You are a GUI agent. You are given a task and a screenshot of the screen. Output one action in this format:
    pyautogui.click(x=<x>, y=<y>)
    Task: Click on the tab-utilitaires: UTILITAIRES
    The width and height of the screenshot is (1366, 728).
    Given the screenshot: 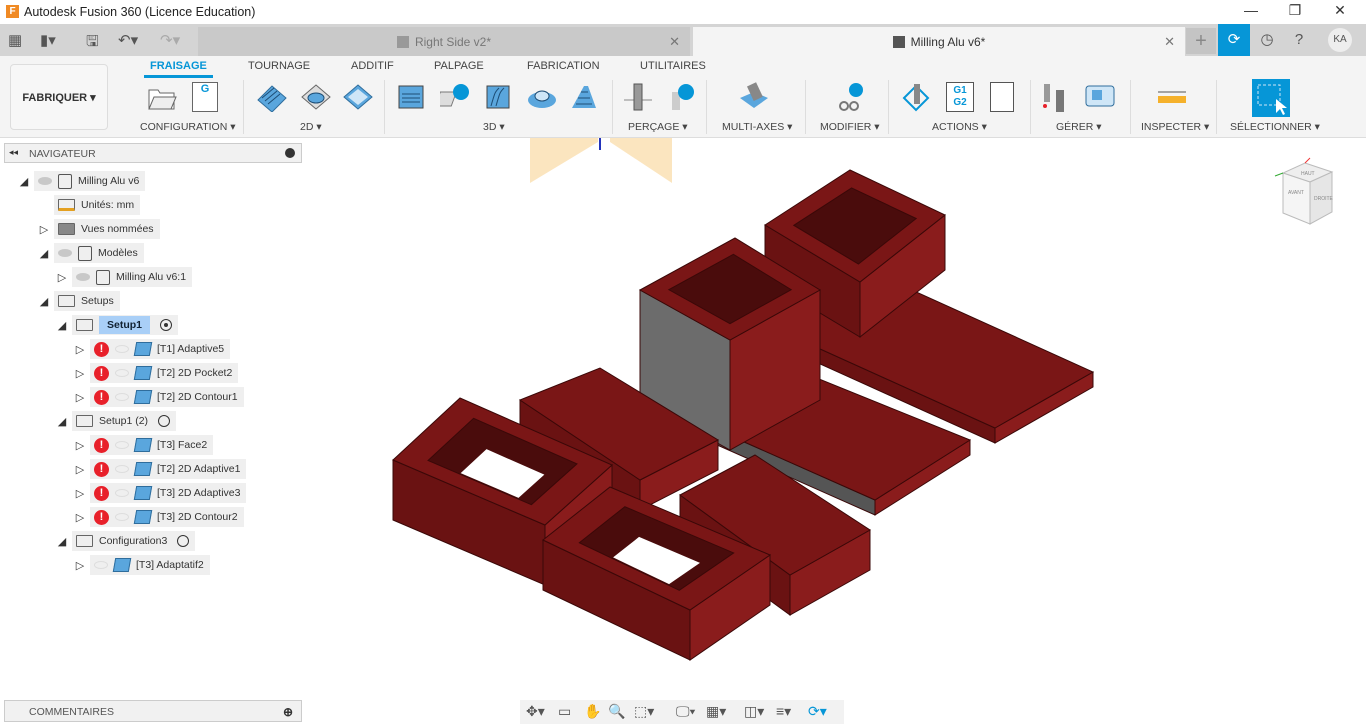 What is the action you would take?
    pyautogui.click(x=673, y=66)
    